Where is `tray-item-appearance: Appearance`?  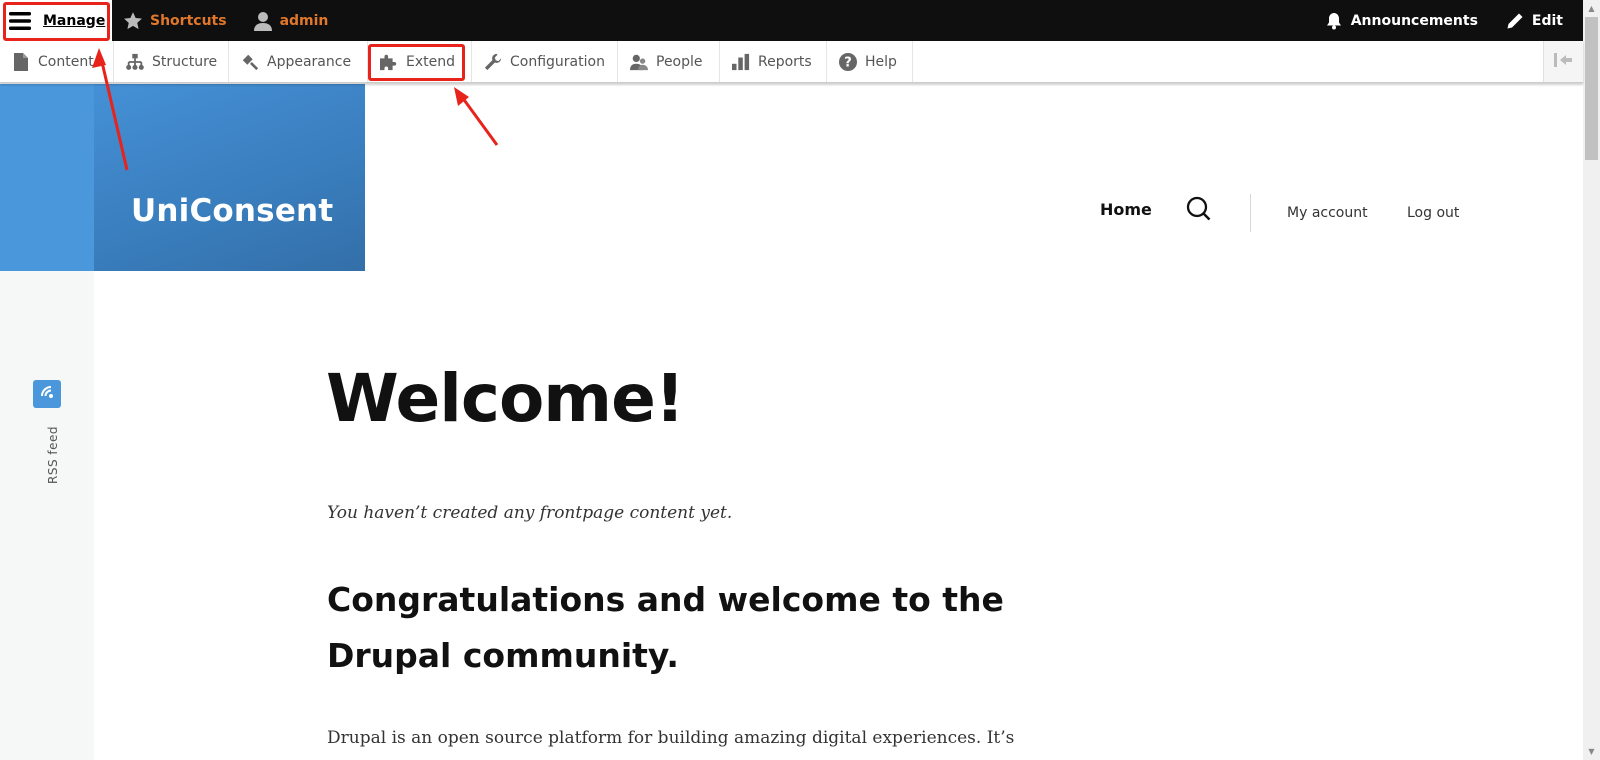 tray-item-appearance: Appearance is located at coordinates (298, 61).